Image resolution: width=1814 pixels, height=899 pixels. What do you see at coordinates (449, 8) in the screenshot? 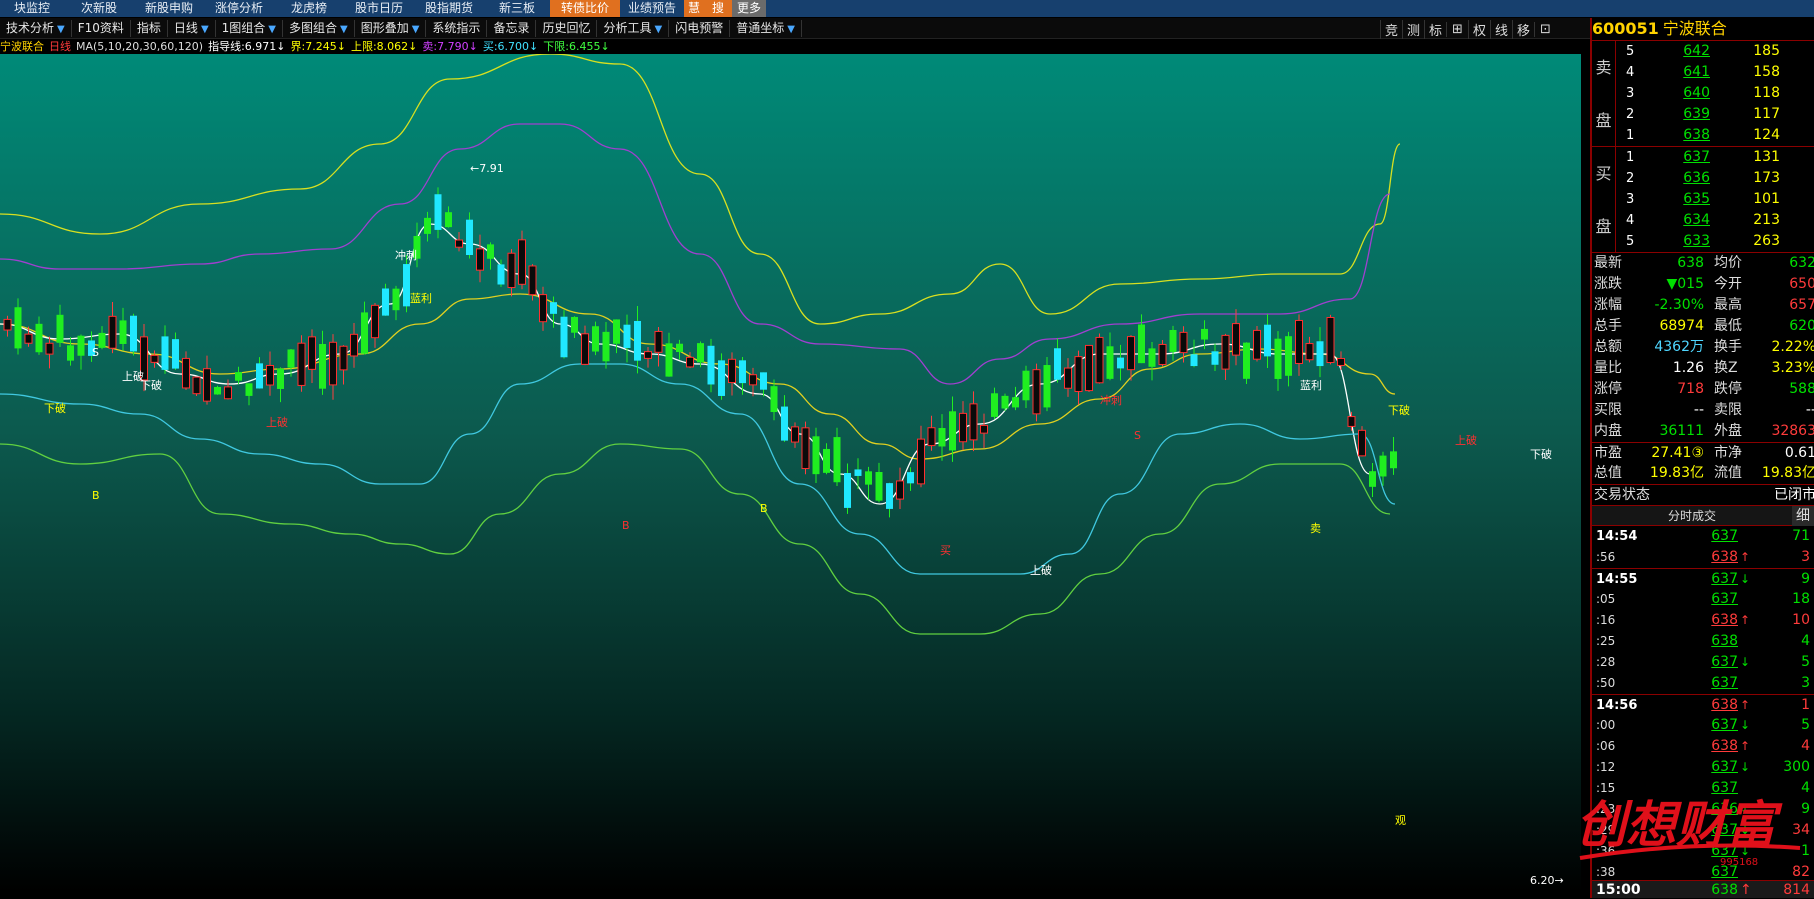
I see `top-menu-item: 股指期货` at bounding box center [449, 8].